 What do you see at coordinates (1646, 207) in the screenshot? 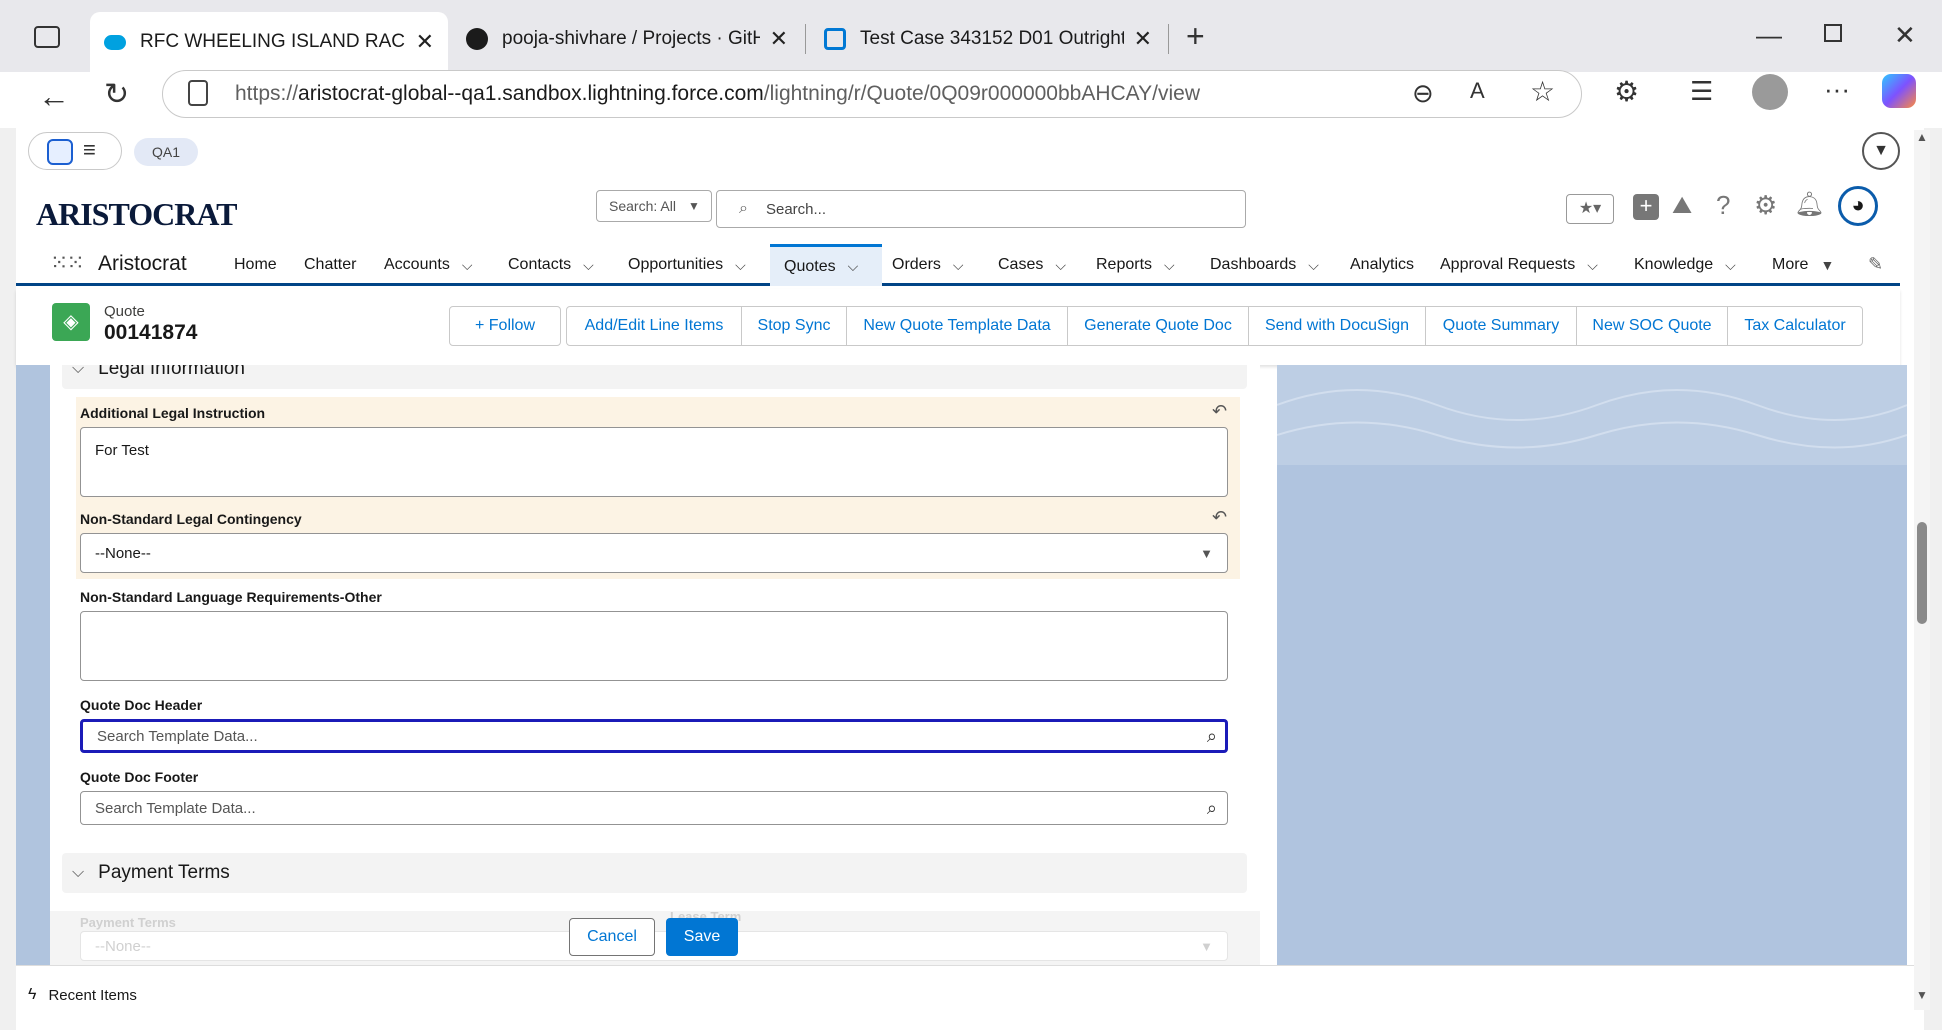
I see `global-create-icon: +` at bounding box center [1646, 207].